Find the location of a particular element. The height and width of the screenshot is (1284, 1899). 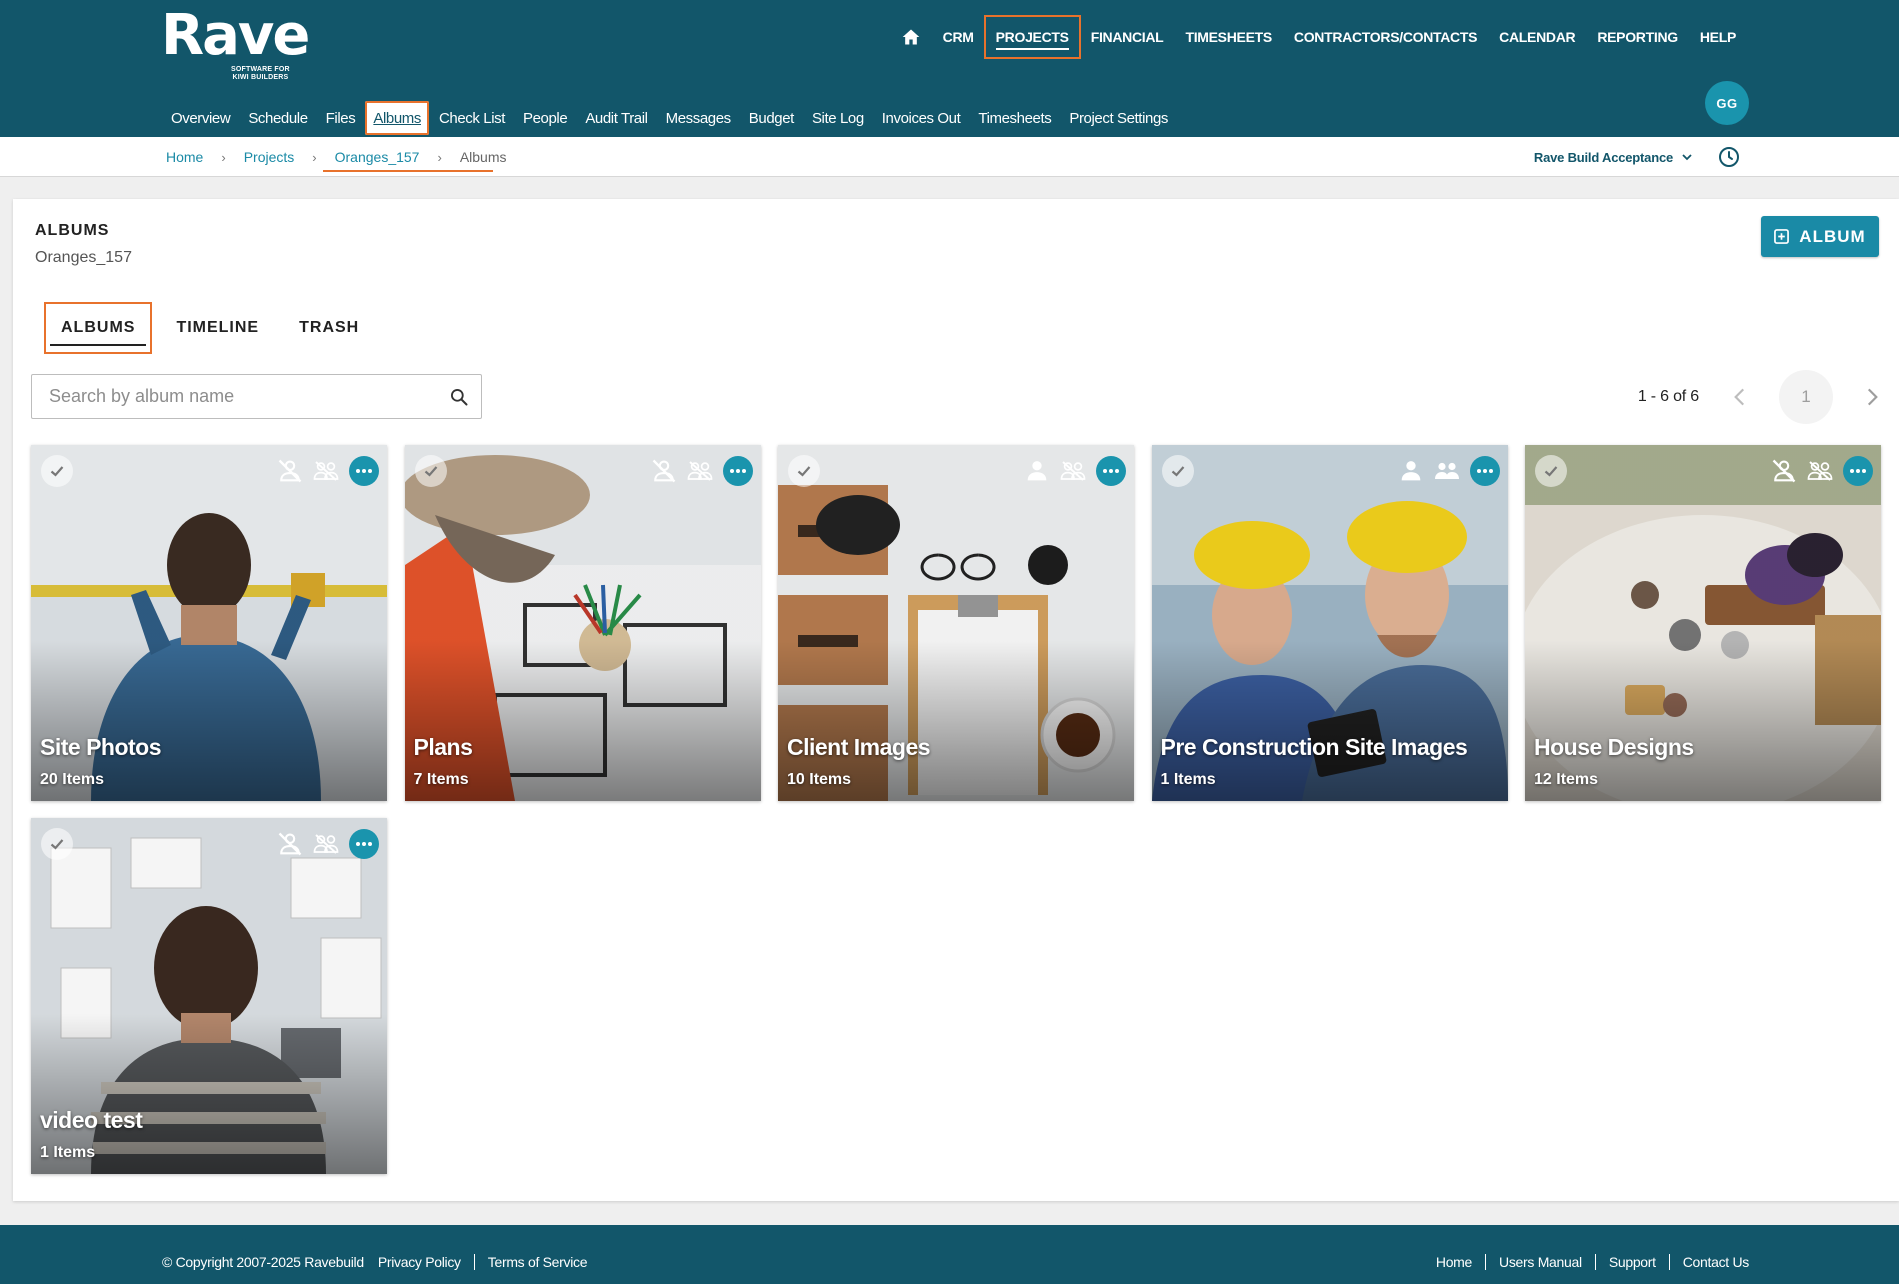

sub-nav-files: Files is located at coordinates (341, 118).